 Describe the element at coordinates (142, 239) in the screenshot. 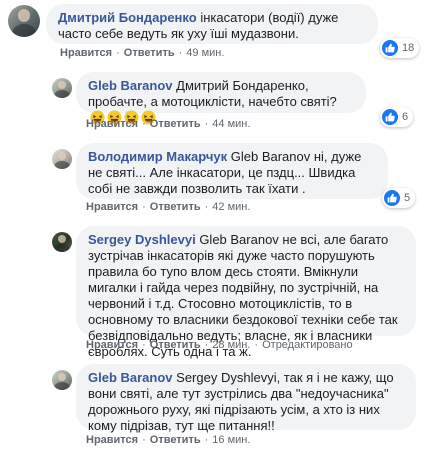

I see `comment-author: Sergey Dyshlevyi` at that location.